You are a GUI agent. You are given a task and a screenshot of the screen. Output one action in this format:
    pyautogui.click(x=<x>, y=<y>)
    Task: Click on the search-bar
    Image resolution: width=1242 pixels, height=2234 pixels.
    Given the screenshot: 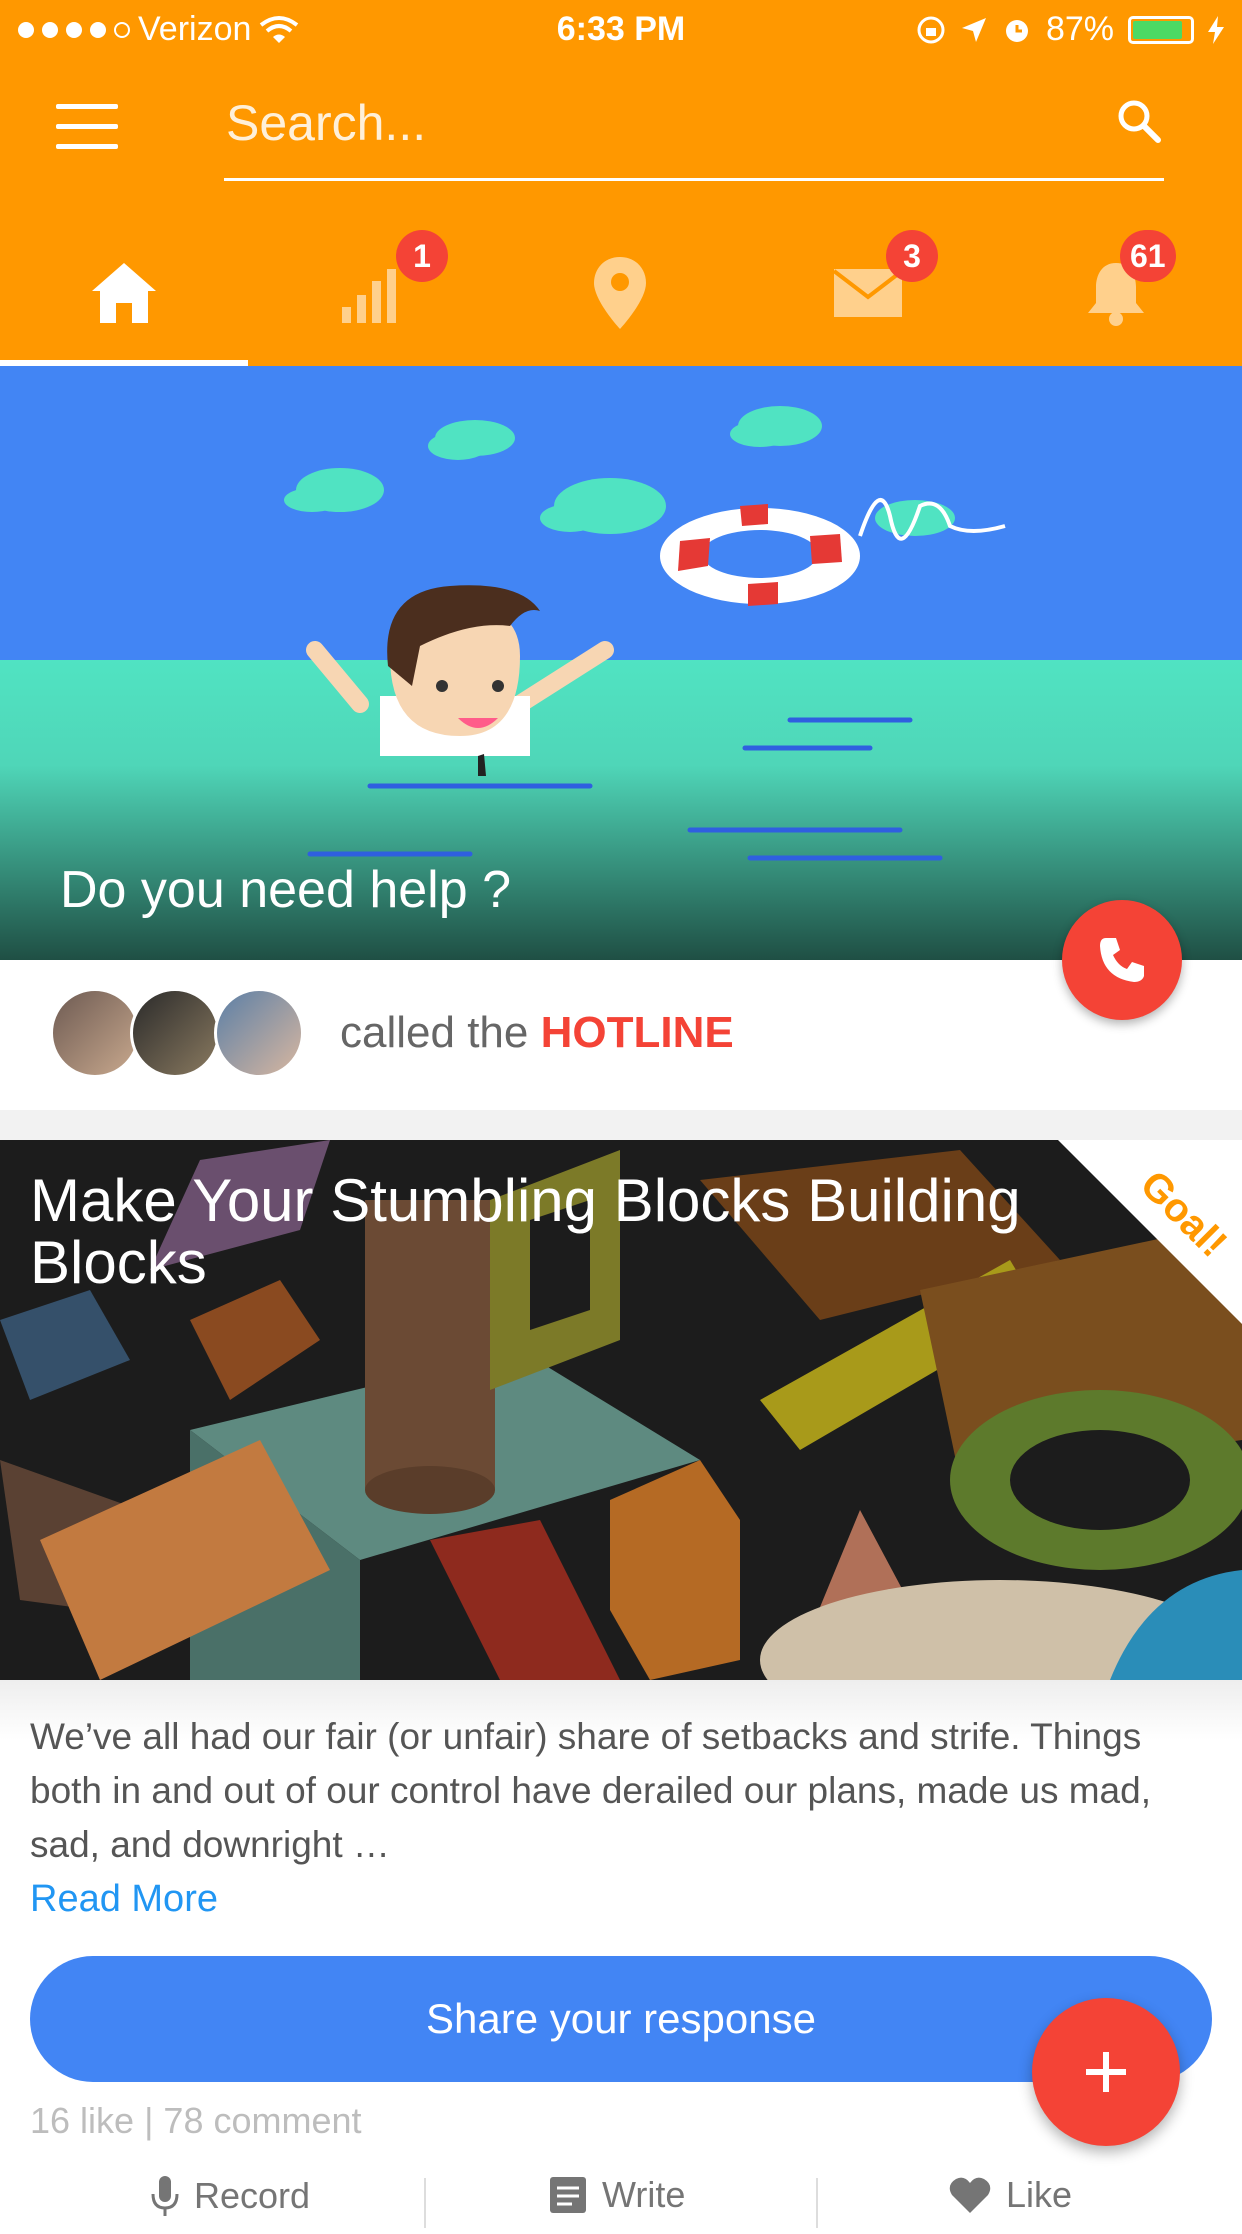 What is the action you would take?
    pyautogui.click(x=694, y=131)
    